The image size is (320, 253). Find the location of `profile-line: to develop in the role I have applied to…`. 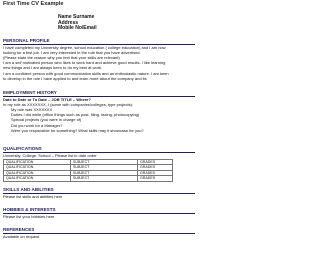

profile-line: to develop in the role I have applied to… is located at coordinates (75, 78).